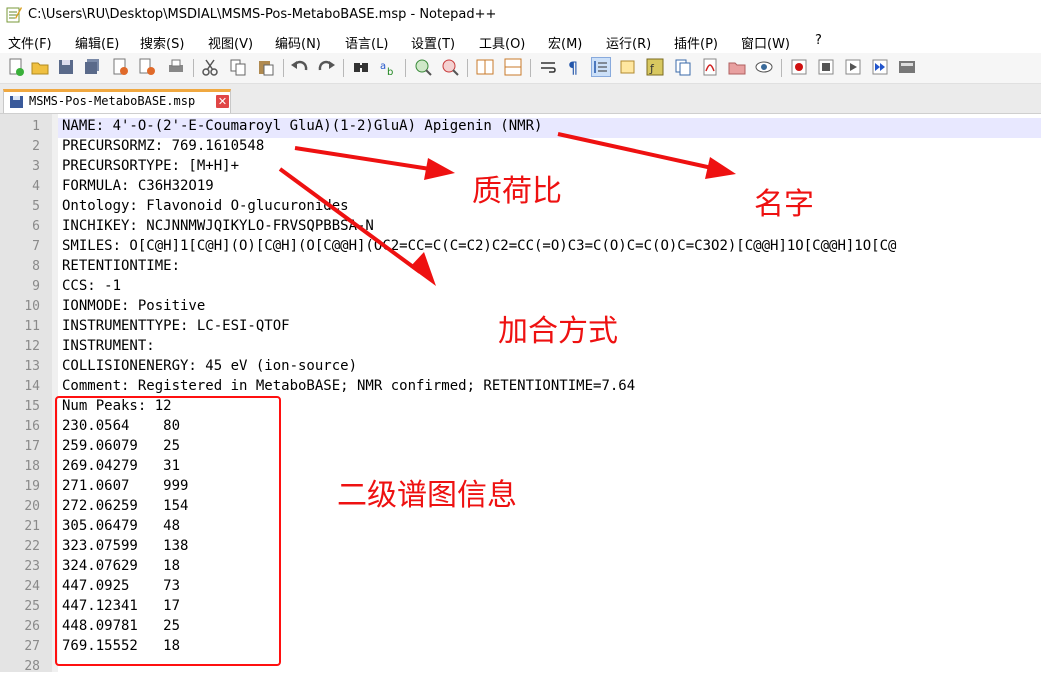  I want to click on play-macro-icon, so click(853, 67).